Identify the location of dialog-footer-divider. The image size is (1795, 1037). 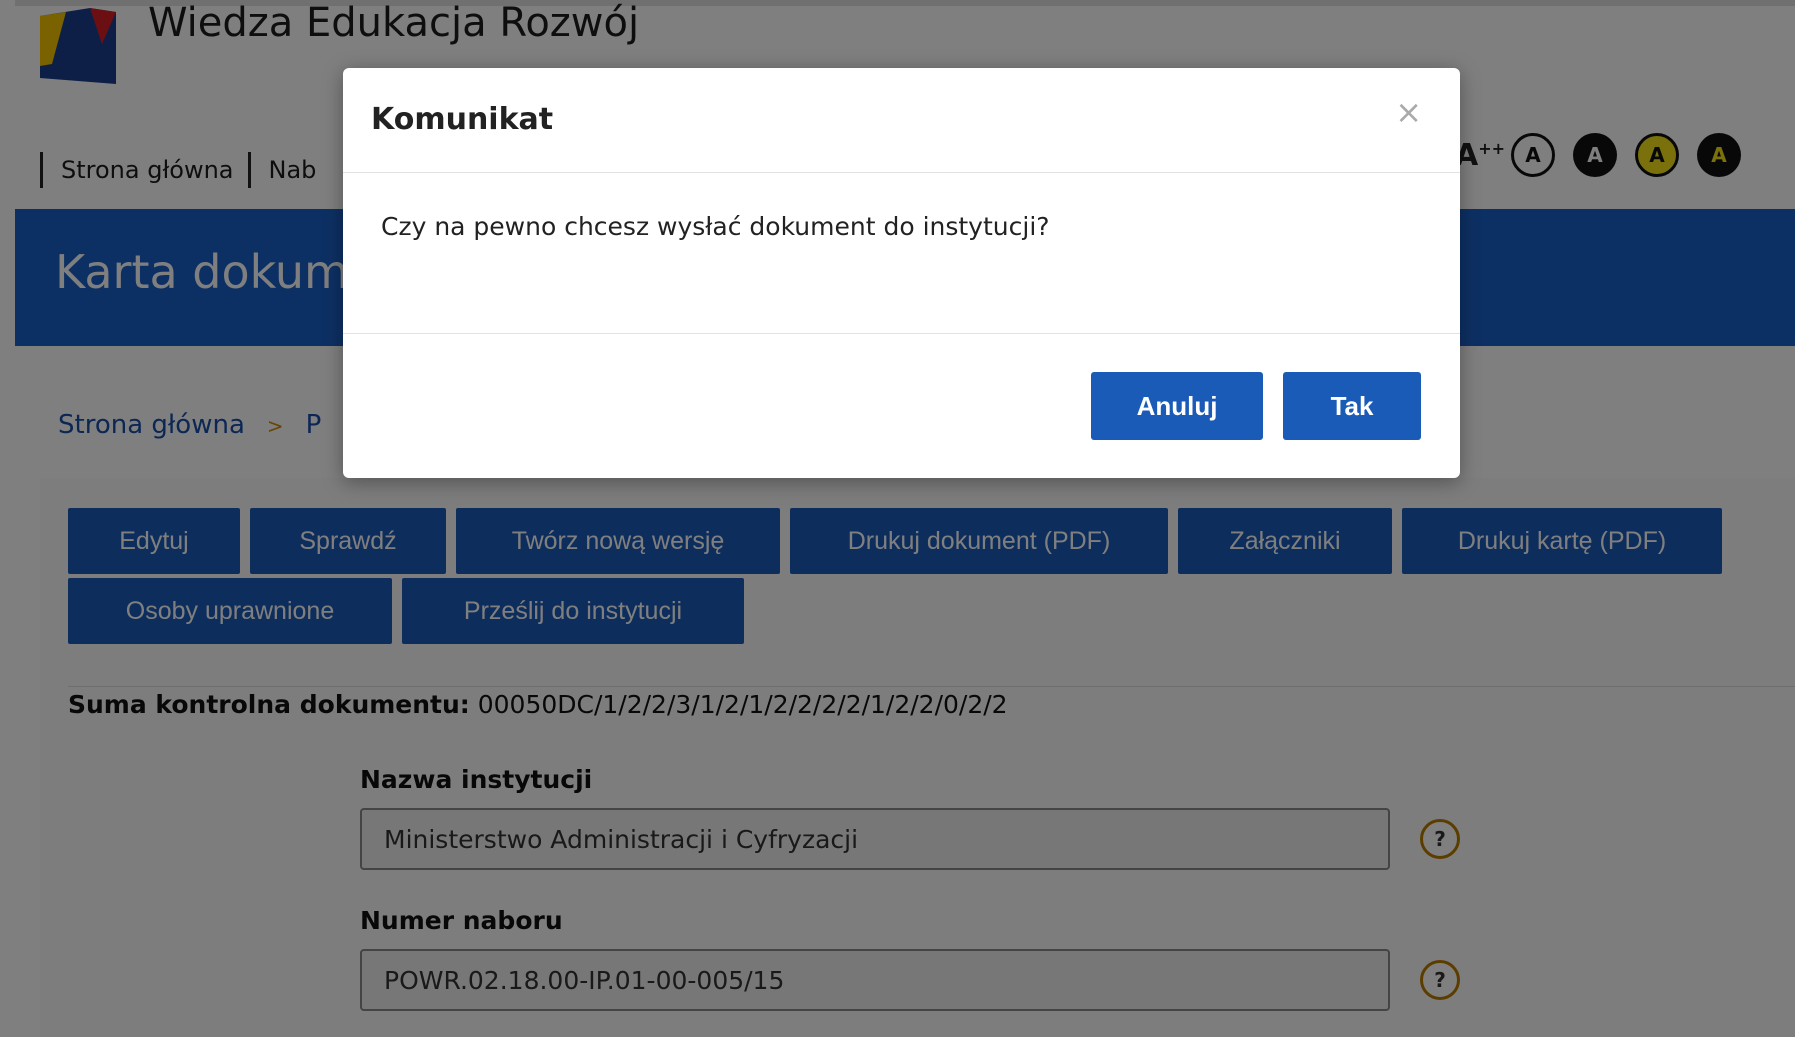
(901, 333).